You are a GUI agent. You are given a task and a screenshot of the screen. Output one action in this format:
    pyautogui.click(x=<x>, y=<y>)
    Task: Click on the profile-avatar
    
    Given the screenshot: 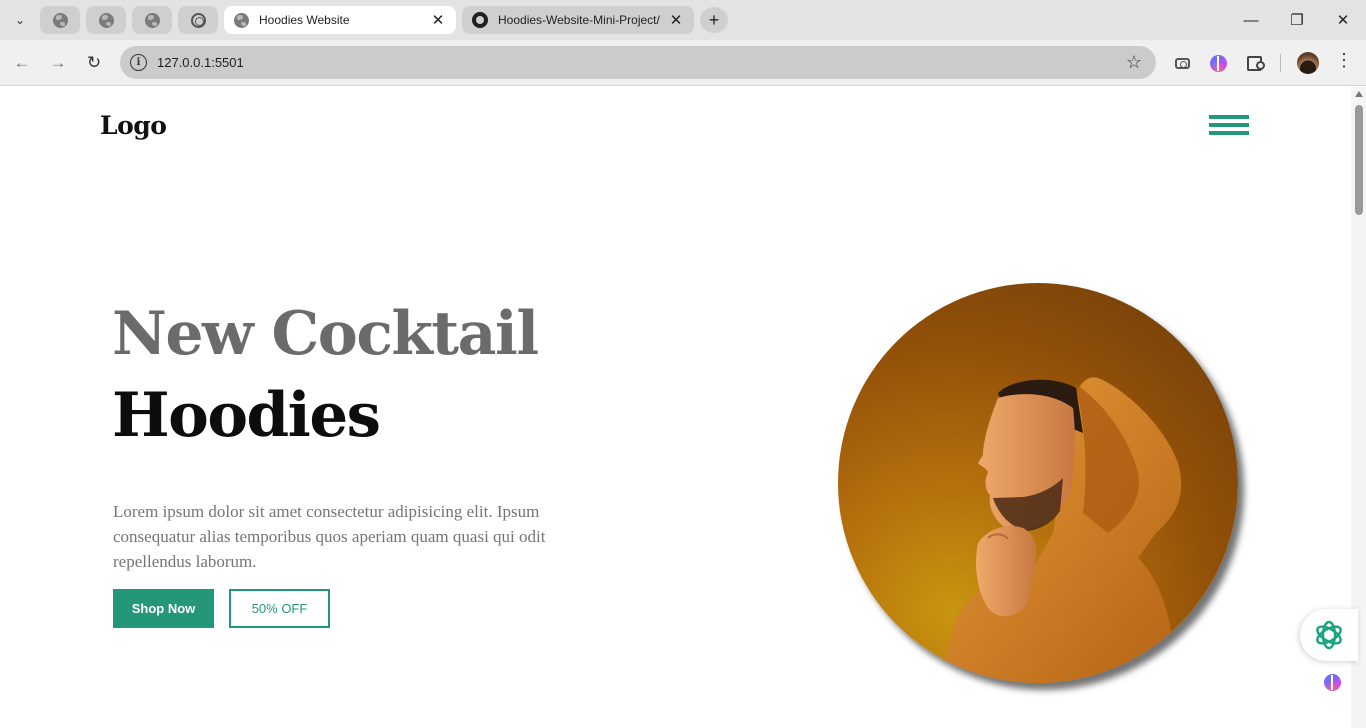 What is the action you would take?
    pyautogui.click(x=1308, y=63)
    